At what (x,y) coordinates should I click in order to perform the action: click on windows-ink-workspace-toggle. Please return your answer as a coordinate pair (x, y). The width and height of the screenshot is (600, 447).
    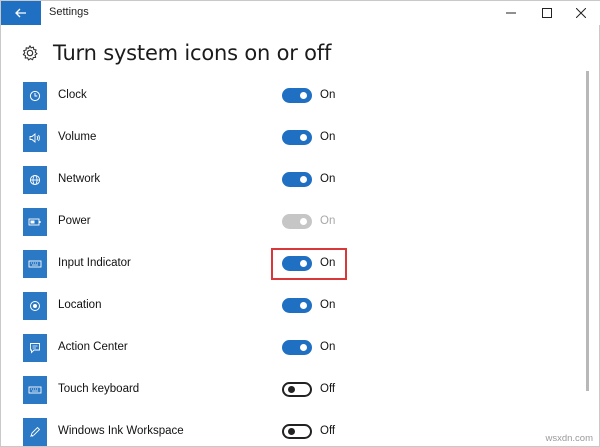
    Looking at the image, I should click on (297, 431).